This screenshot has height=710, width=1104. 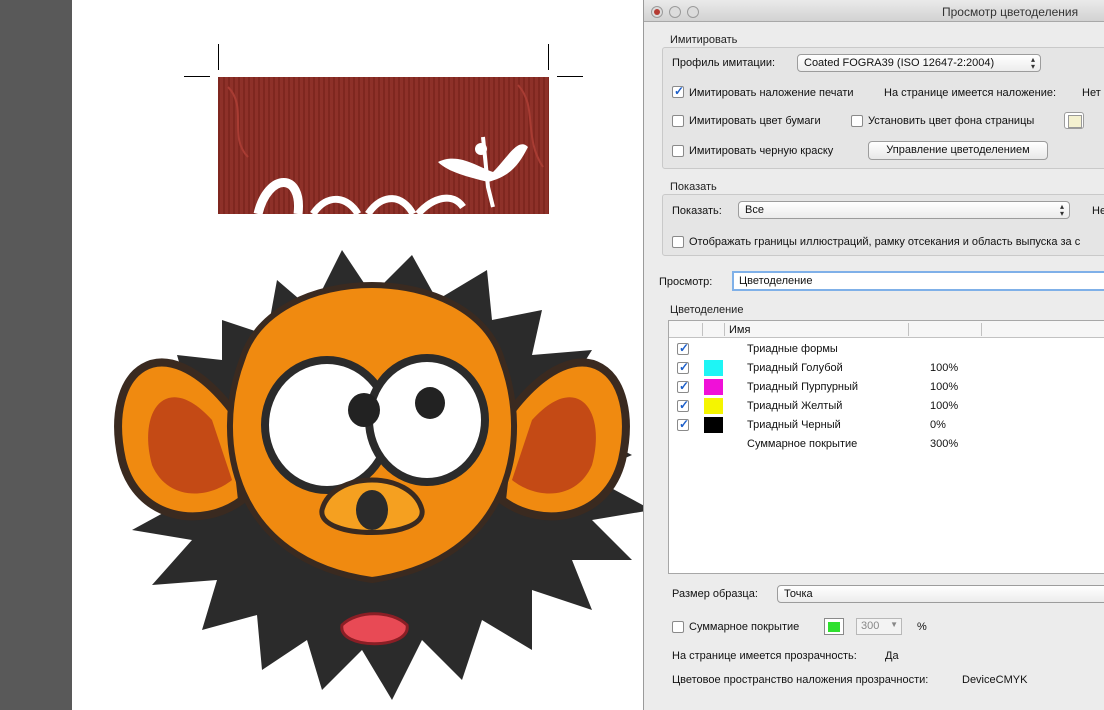 I want to click on page-background-color-label: Установить цвет фона страницы, so click(x=951, y=121).